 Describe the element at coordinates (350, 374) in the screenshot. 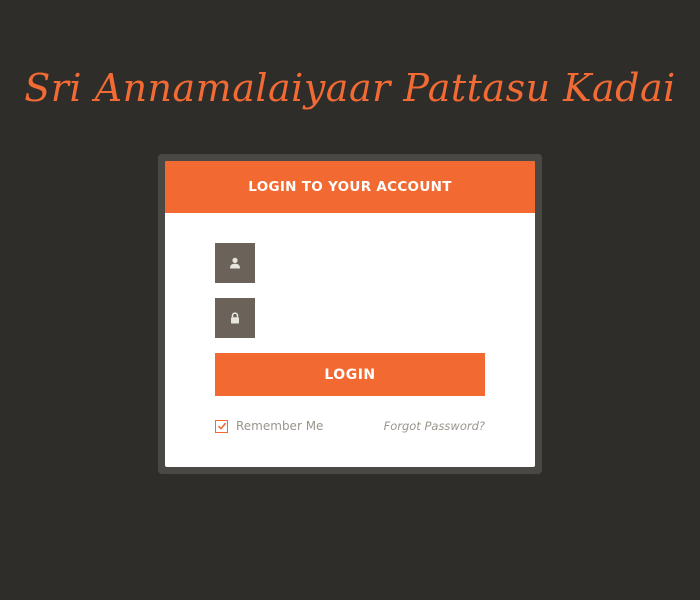

I see `login-button: LOGIN` at that location.